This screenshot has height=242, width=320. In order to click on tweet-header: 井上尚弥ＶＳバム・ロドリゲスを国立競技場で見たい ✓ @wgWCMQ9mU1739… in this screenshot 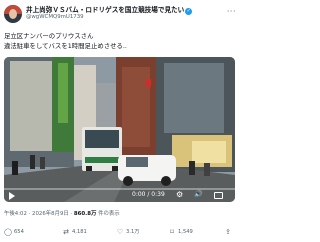, I will do `click(120, 15)`.